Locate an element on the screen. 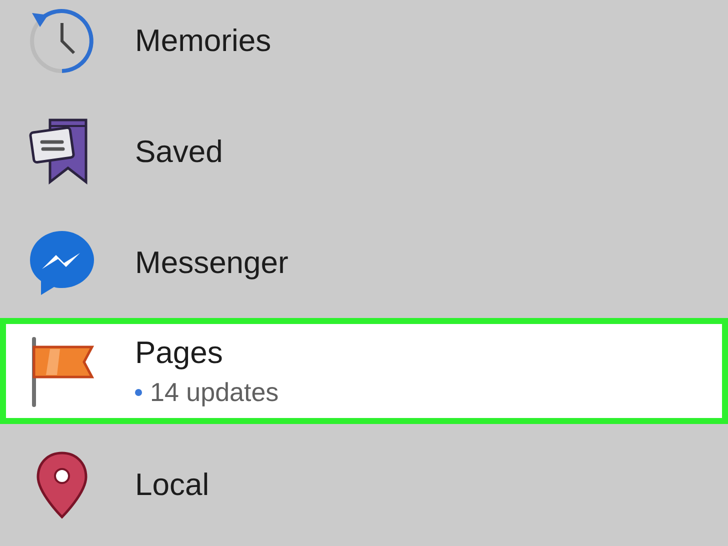  item-label: Pages is located at coordinates (179, 352).